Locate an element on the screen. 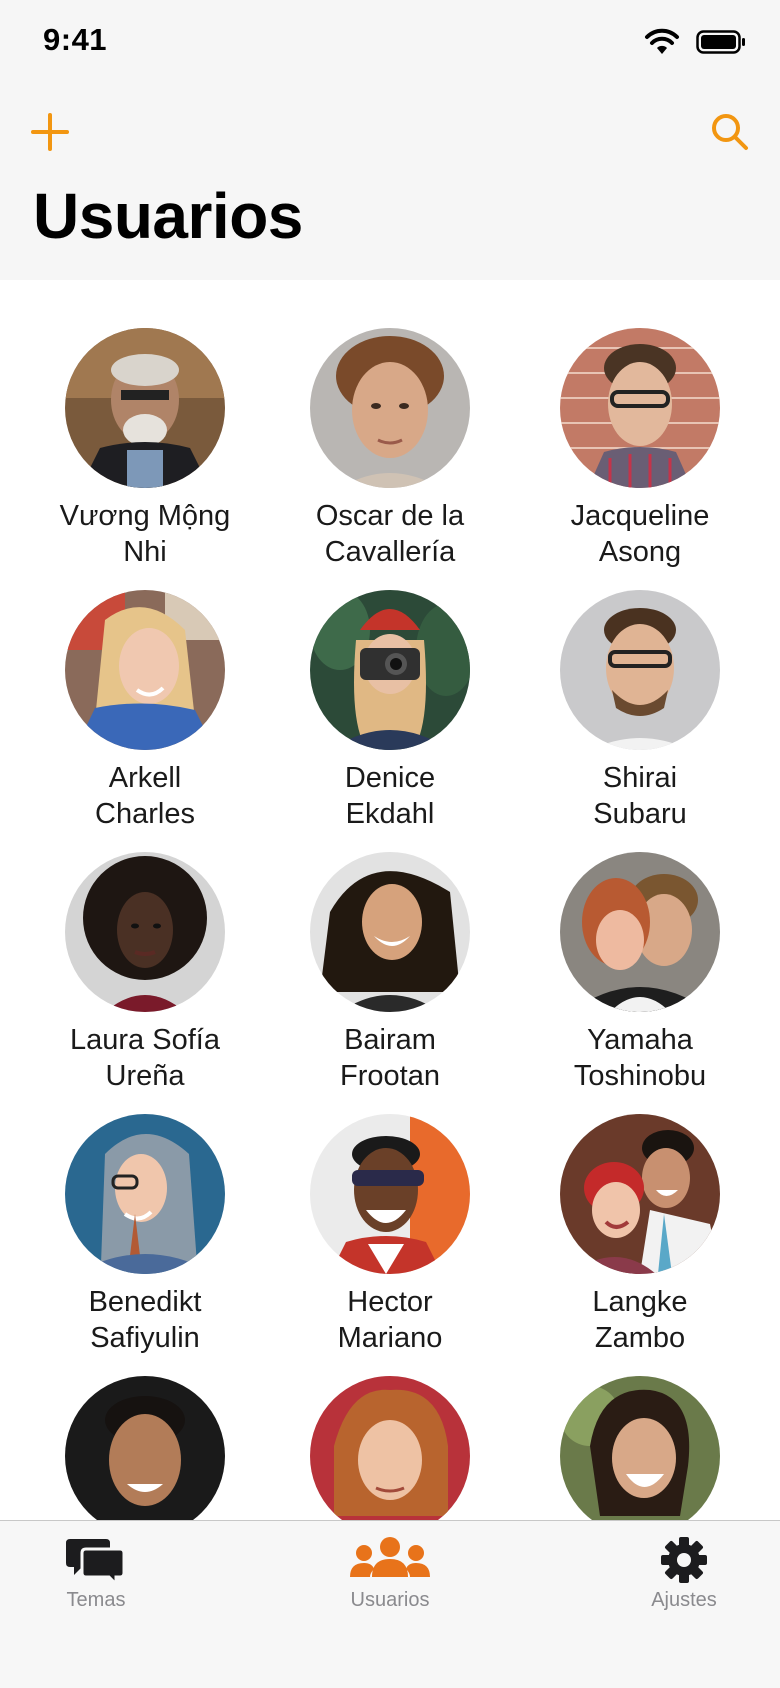  user-card: Langke Zambo is located at coordinates (640, 1210).